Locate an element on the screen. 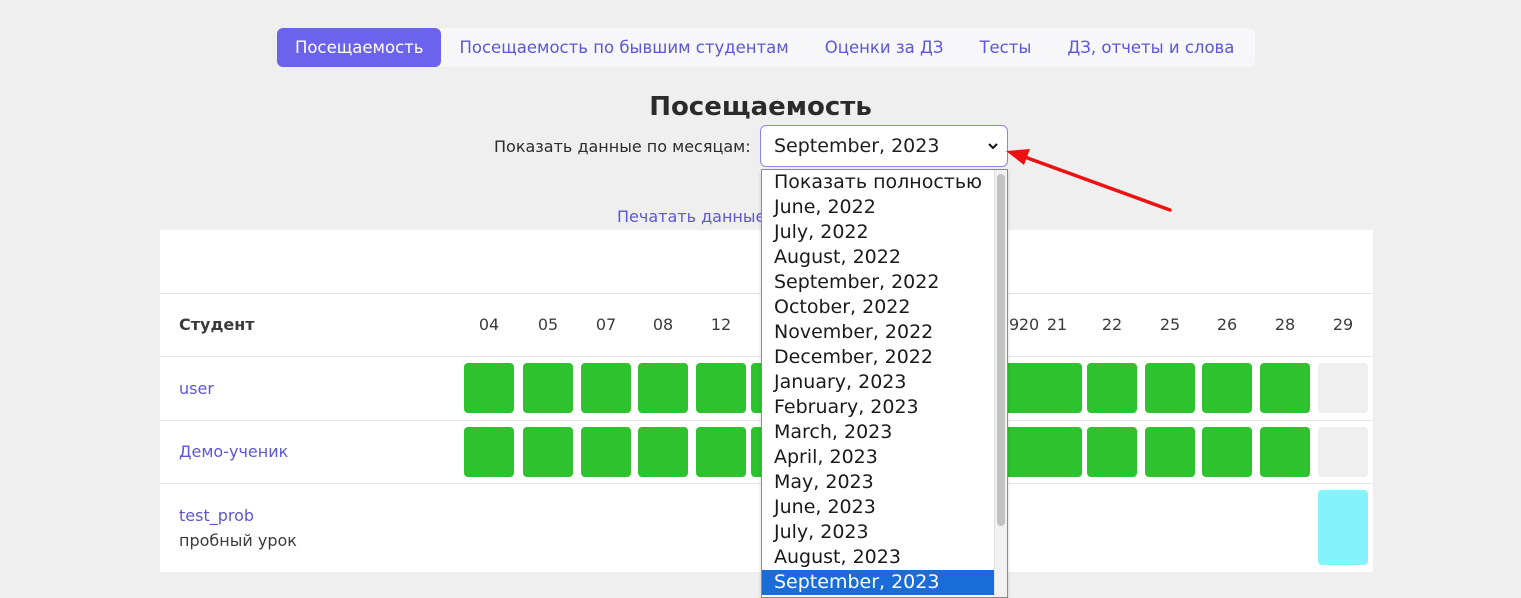 The width and height of the screenshot is (1521, 598). day-header: 08 is located at coordinates (663, 324).